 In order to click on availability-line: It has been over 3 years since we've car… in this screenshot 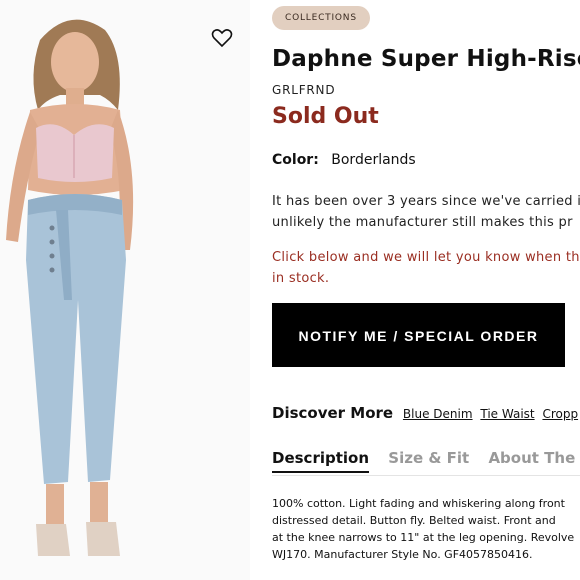, I will do `click(426, 201)`.